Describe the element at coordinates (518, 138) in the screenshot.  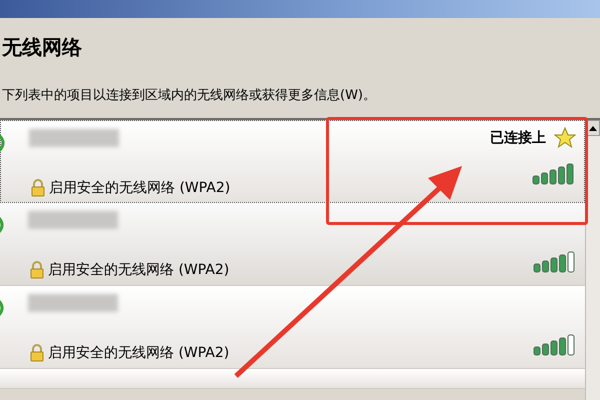
I see `status-text: 已连接上` at that location.